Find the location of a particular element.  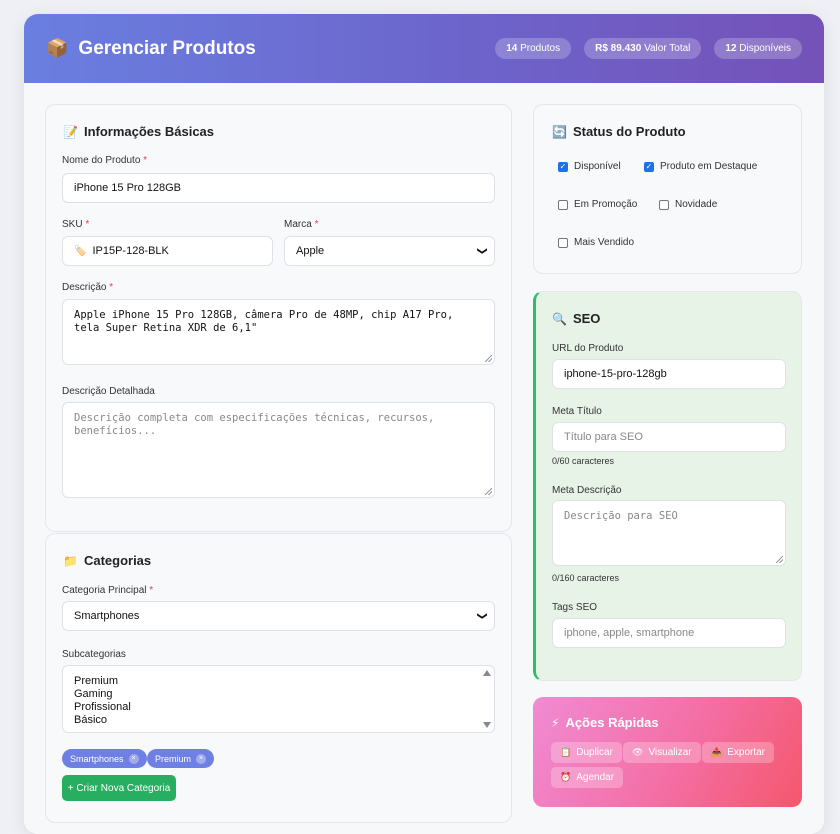

checkbox-promotion: Em Promoção is located at coordinates (597, 204).